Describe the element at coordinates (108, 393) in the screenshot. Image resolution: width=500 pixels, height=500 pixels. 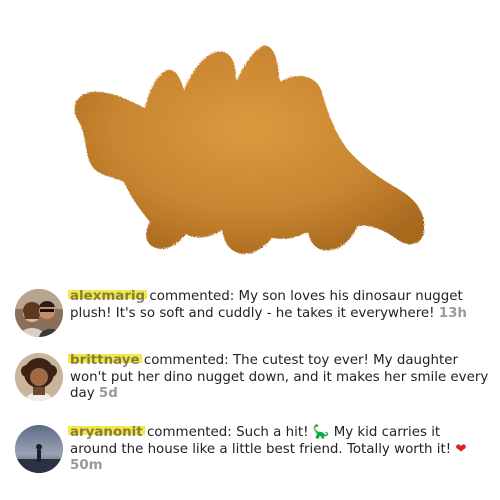
I see `comment-time: 5d` at that location.